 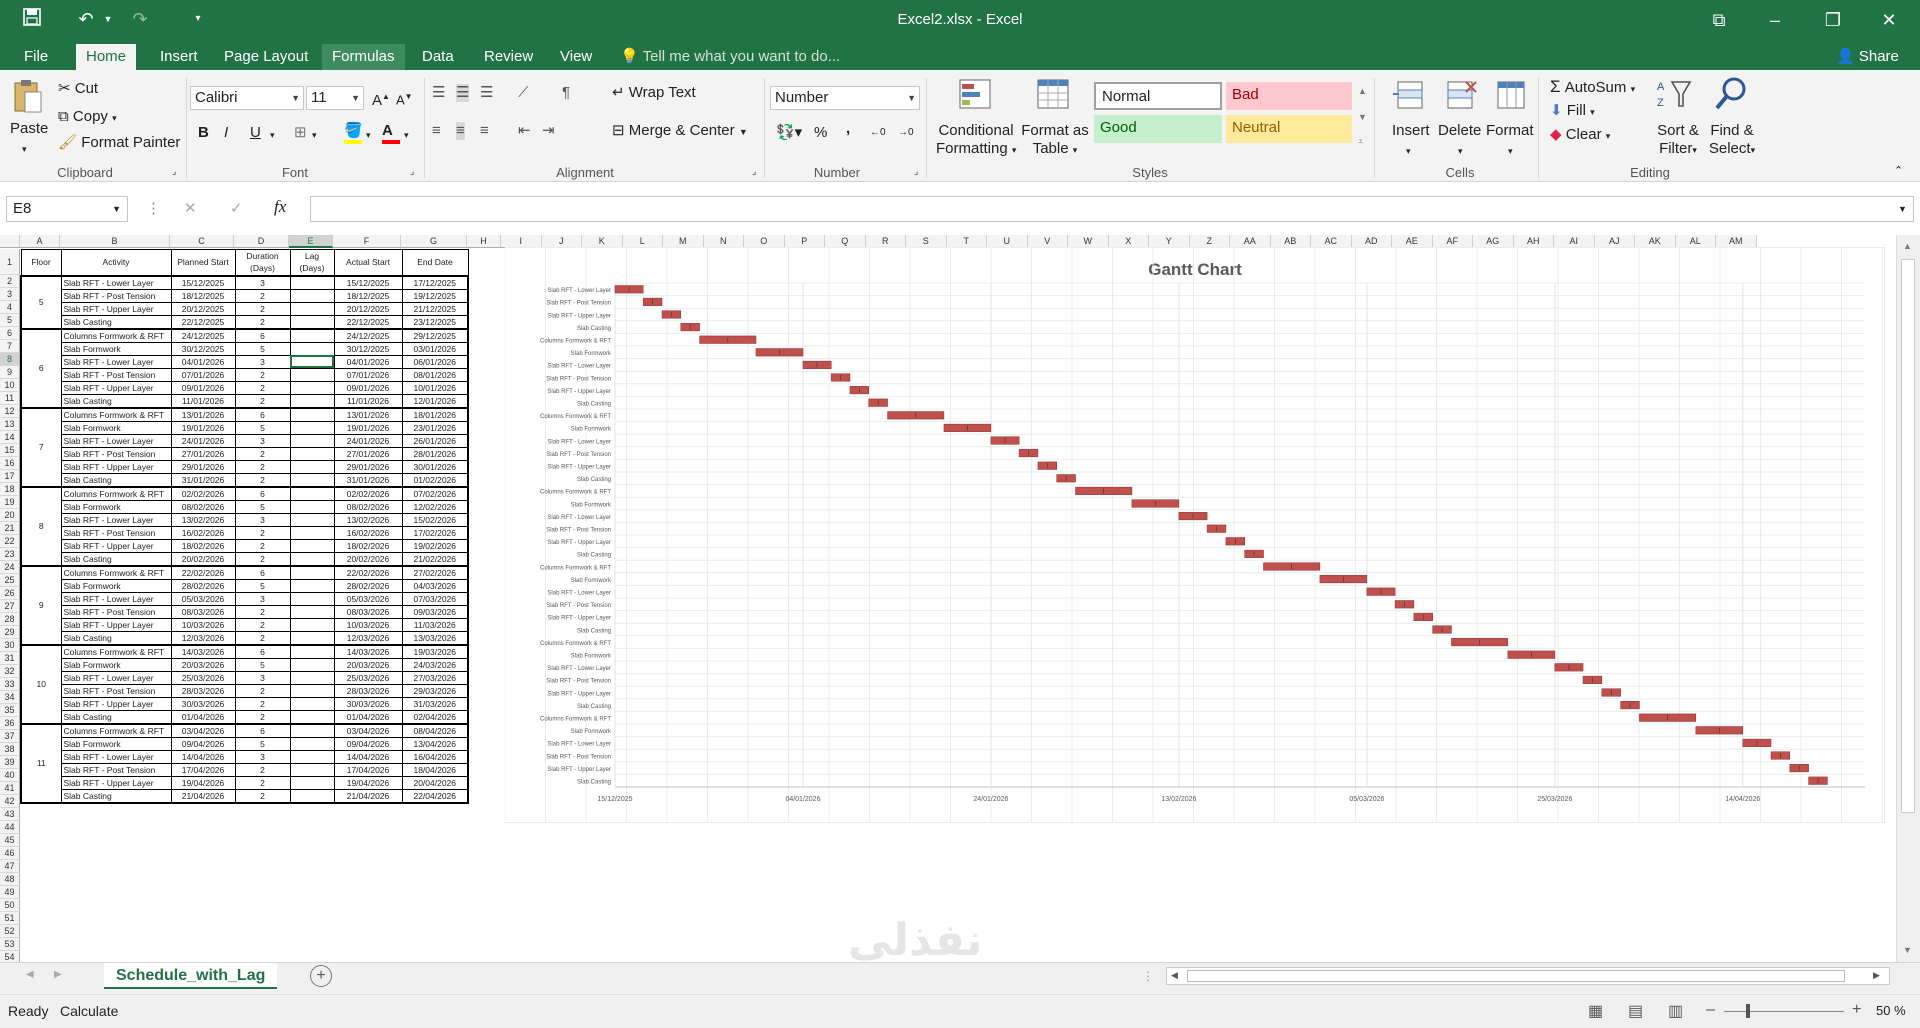 I want to click on actual-start-cell: 04/01/2026, so click(x=368, y=361).